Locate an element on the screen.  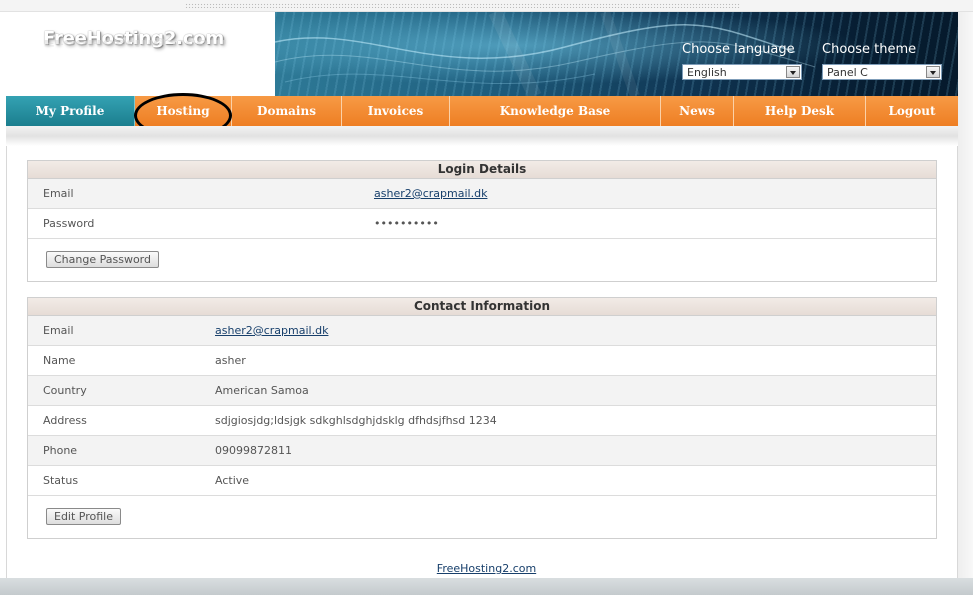
theme-select: Panel C is located at coordinates (882, 72).